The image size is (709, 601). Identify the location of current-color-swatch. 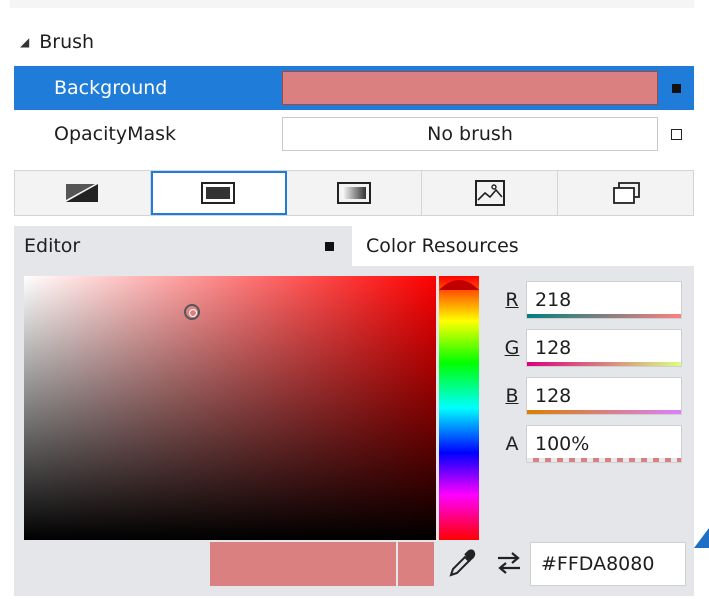
(303, 564).